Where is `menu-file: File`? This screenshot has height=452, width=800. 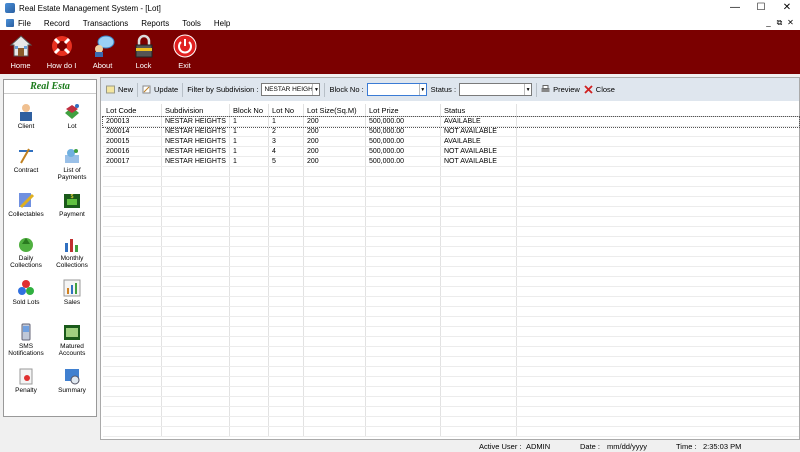 menu-file: File is located at coordinates (24, 23).